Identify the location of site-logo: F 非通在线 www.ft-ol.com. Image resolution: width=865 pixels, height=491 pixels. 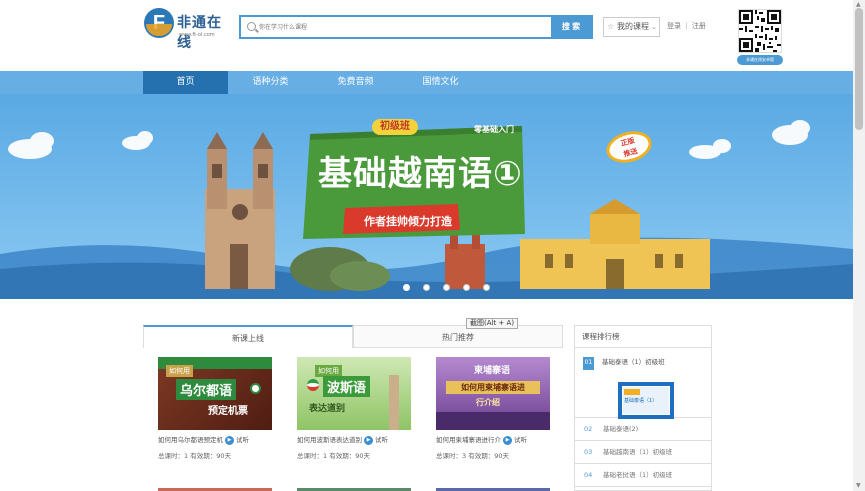
(187, 29).